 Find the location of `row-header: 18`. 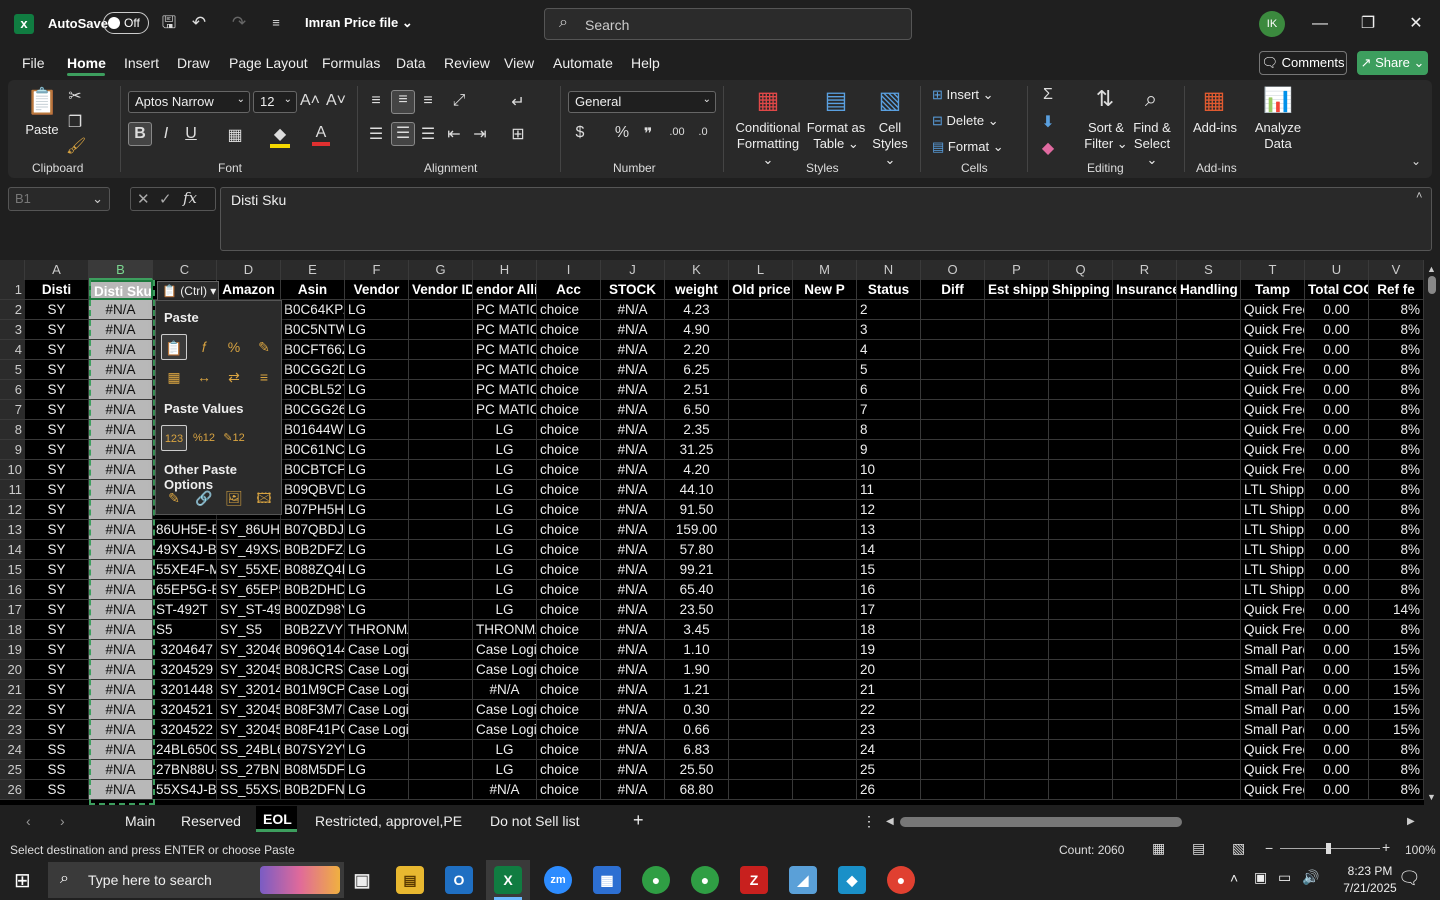

row-header: 18 is located at coordinates (12, 630).